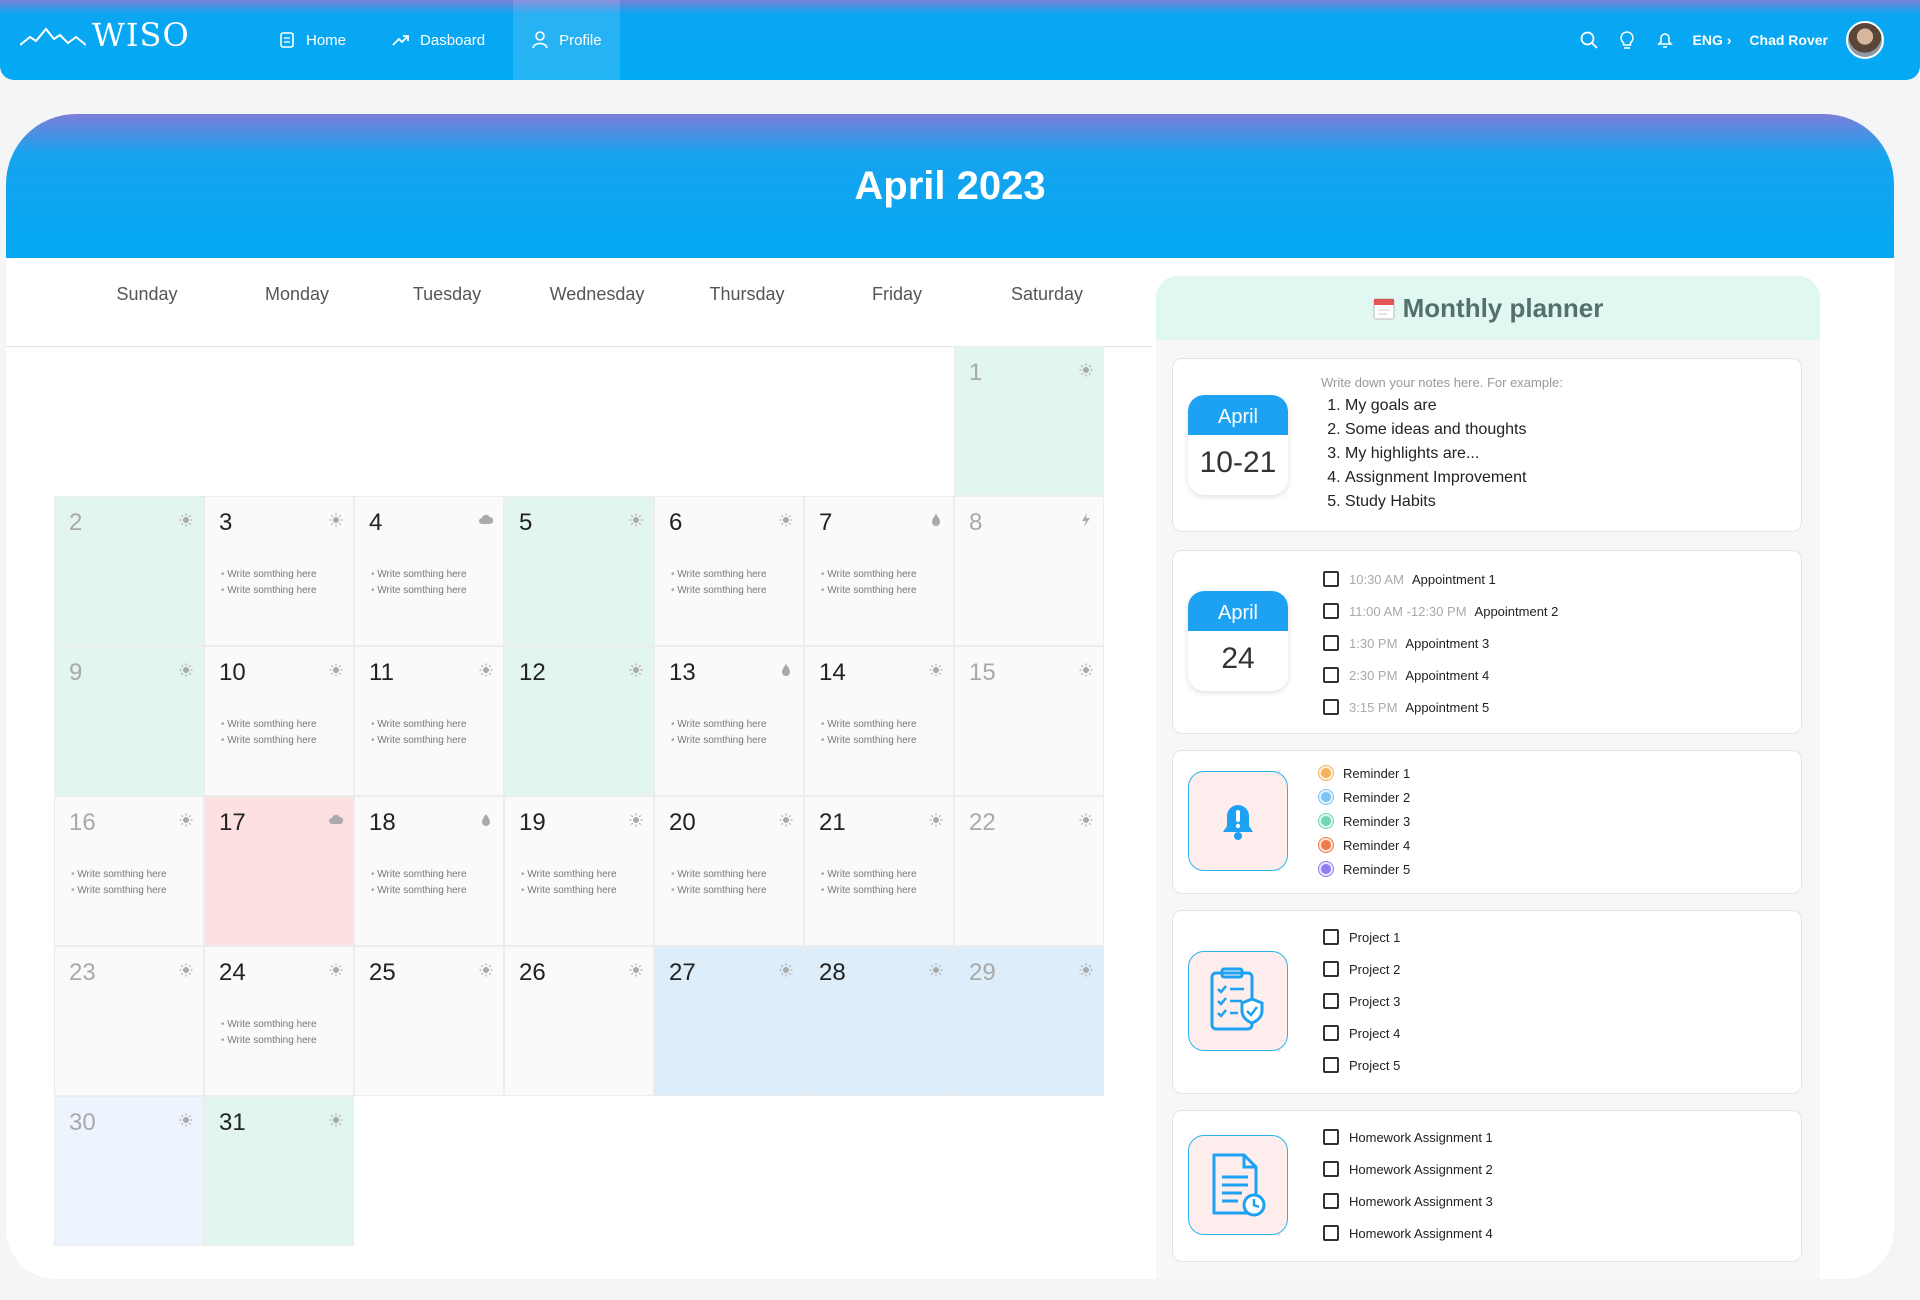 This screenshot has width=1920, height=1300. I want to click on day-cell: 4 Write somthing hereWrite somthing here, so click(429, 571).